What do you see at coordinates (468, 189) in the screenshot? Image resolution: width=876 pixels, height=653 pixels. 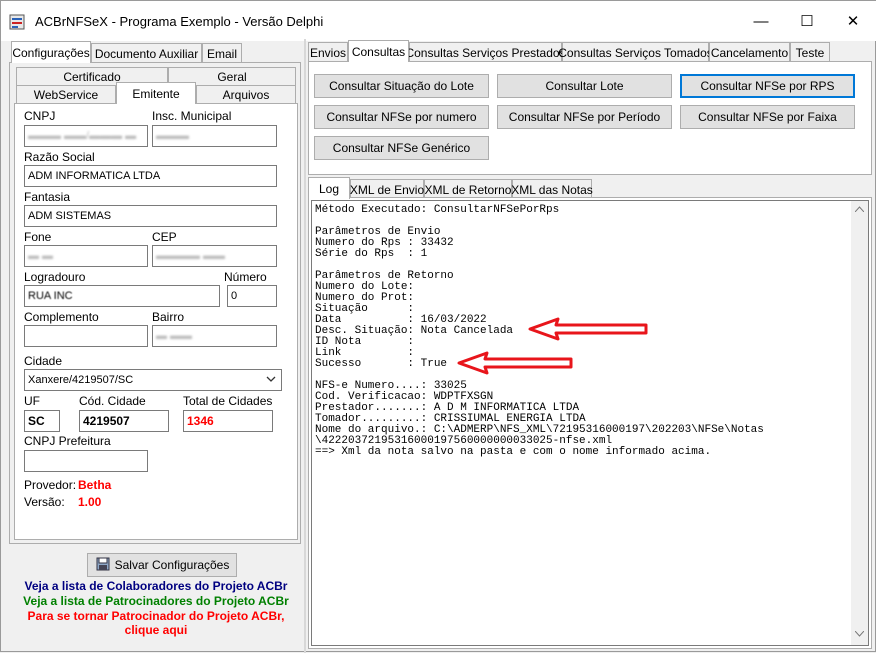 I see `tab-xml-retorno: XML de Retorno` at bounding box center [468, 189].